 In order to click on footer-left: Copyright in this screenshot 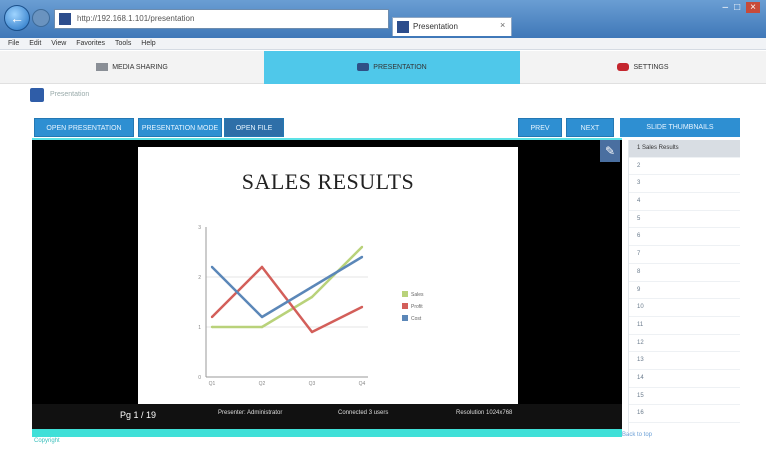, I will do `click(47, 441)`.